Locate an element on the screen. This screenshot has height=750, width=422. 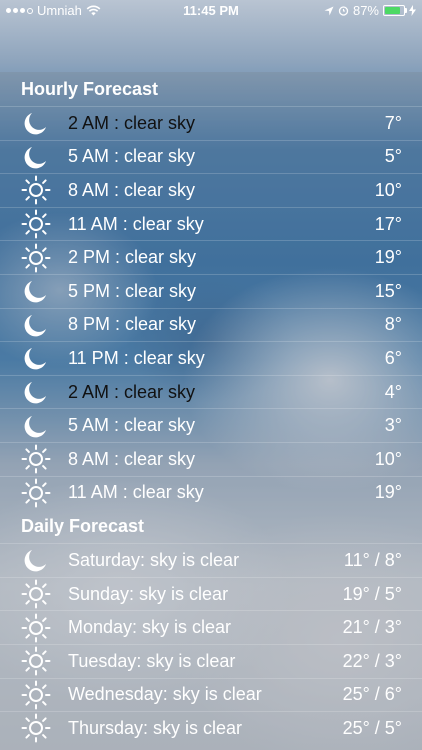
forecast-label: 2 PM : clear sky is located at coordinates (132, 257).